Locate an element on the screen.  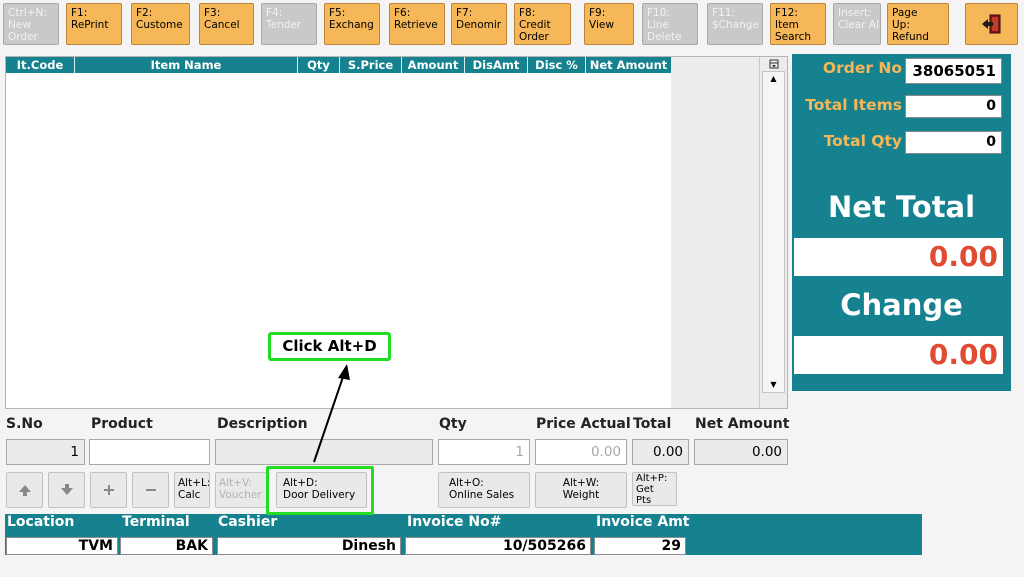
scroll-track: ▲ ▼ is located at coordinates (773, 232).